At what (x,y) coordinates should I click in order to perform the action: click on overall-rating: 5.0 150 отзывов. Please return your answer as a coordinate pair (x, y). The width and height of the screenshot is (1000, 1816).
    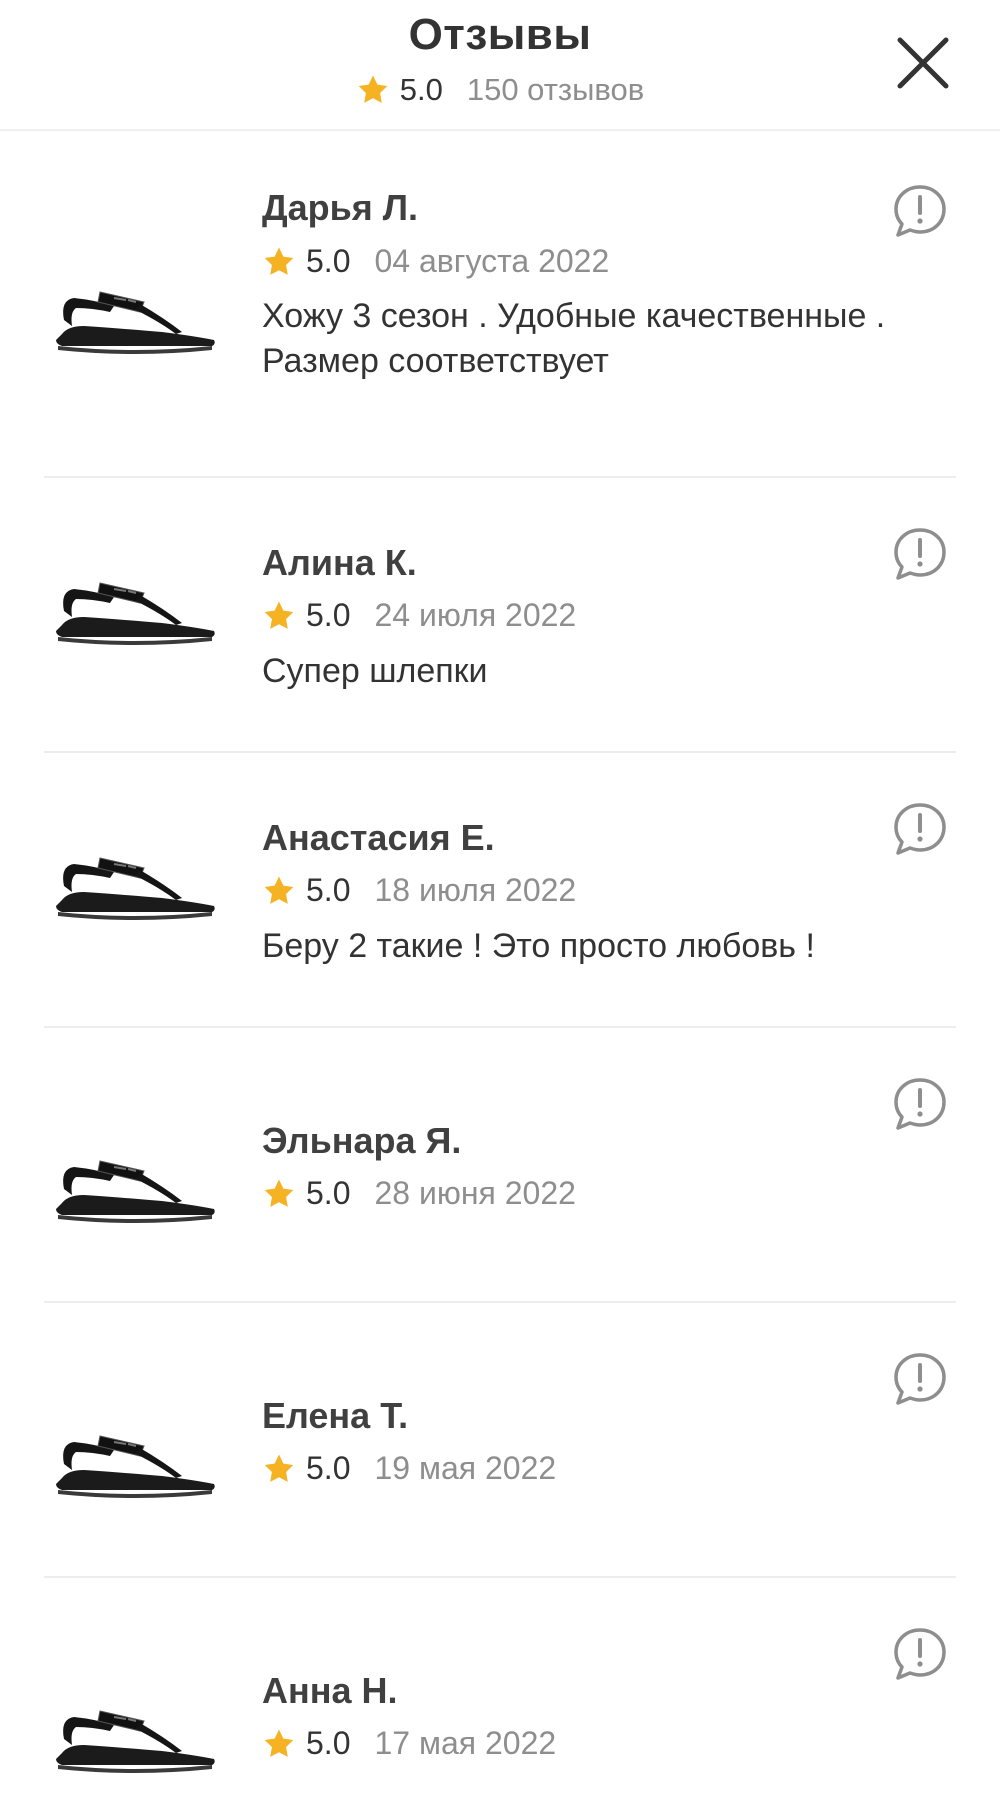
    Looking at the image, I should click on (500, 90).